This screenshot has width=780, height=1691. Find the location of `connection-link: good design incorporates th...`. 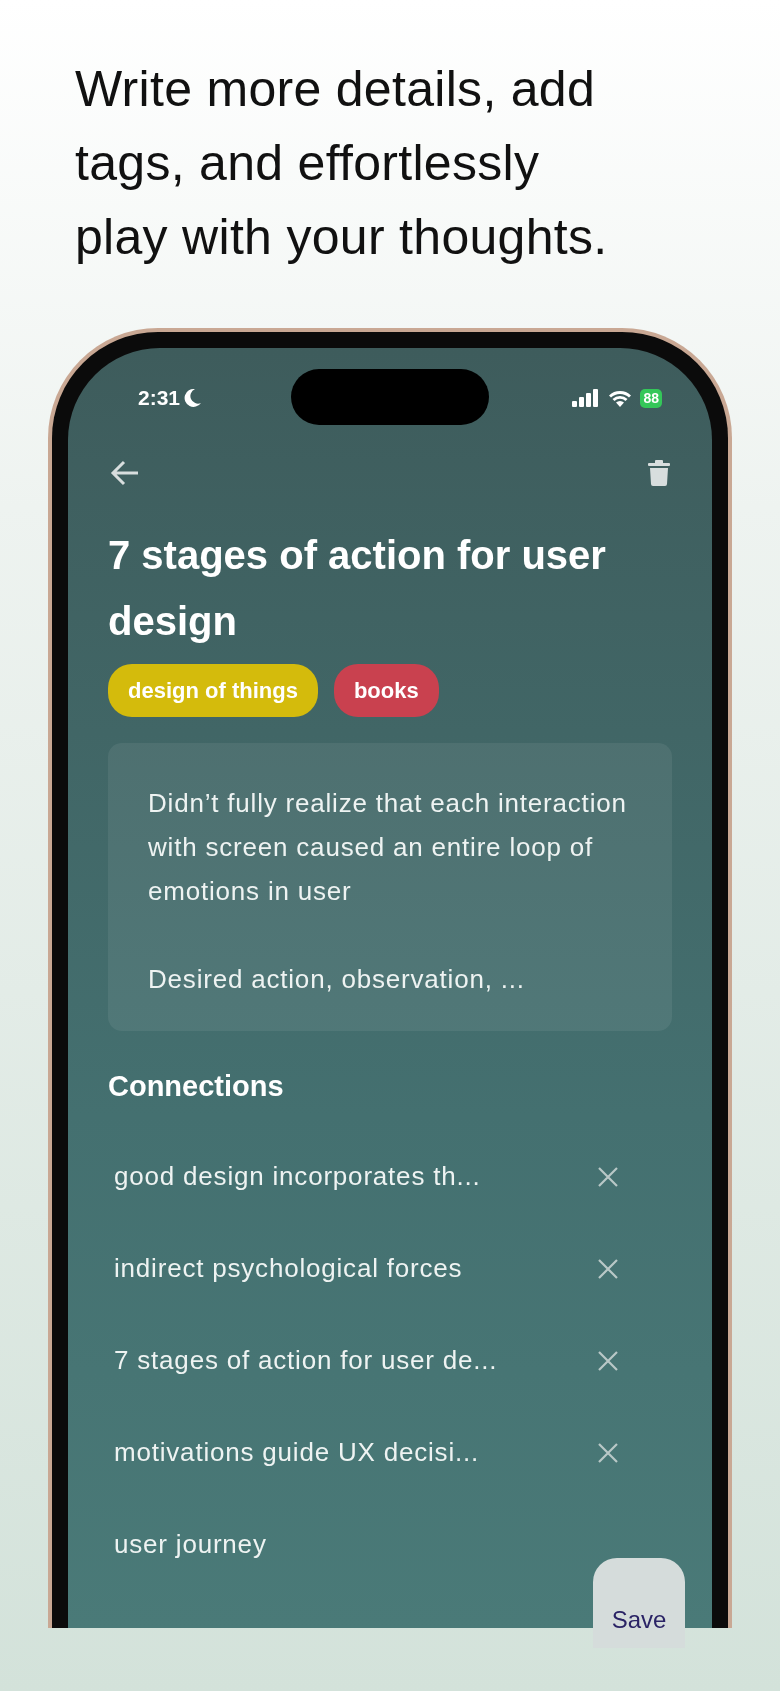

connection-link: good design incorporates th... is located at coordinates (297, 1176).